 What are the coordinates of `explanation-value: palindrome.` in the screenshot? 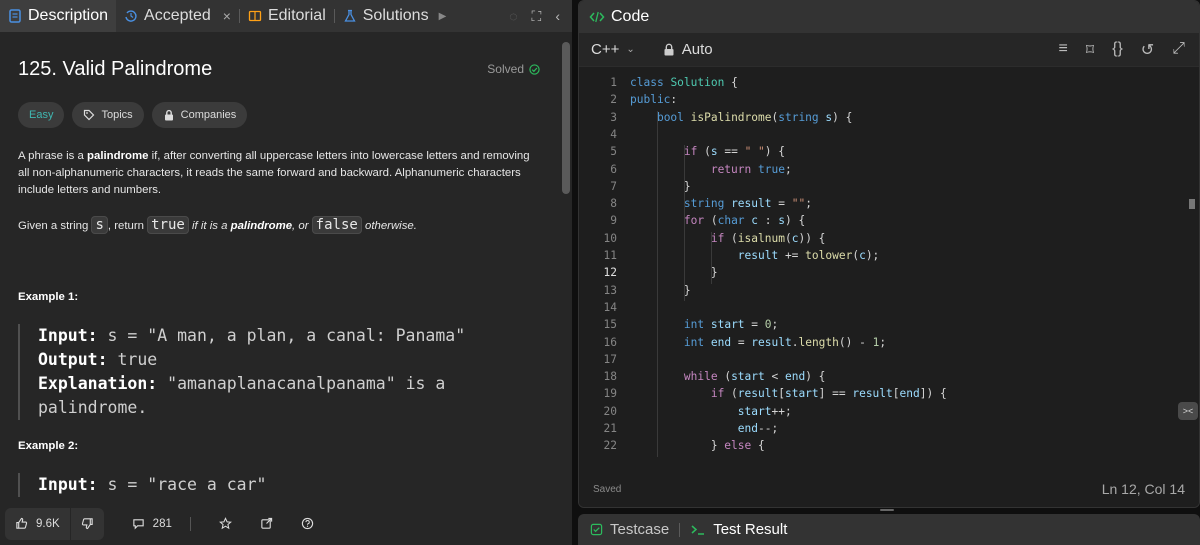 It's located at (93, 407).